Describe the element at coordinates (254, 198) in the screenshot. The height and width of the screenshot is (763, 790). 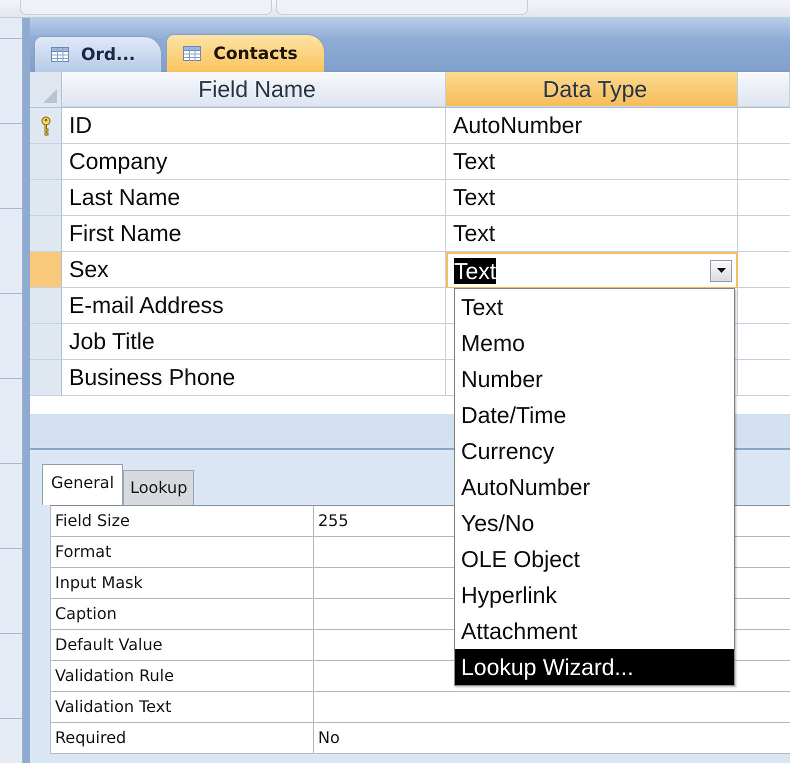
I see `field-name-cell: Last Name` at that location.